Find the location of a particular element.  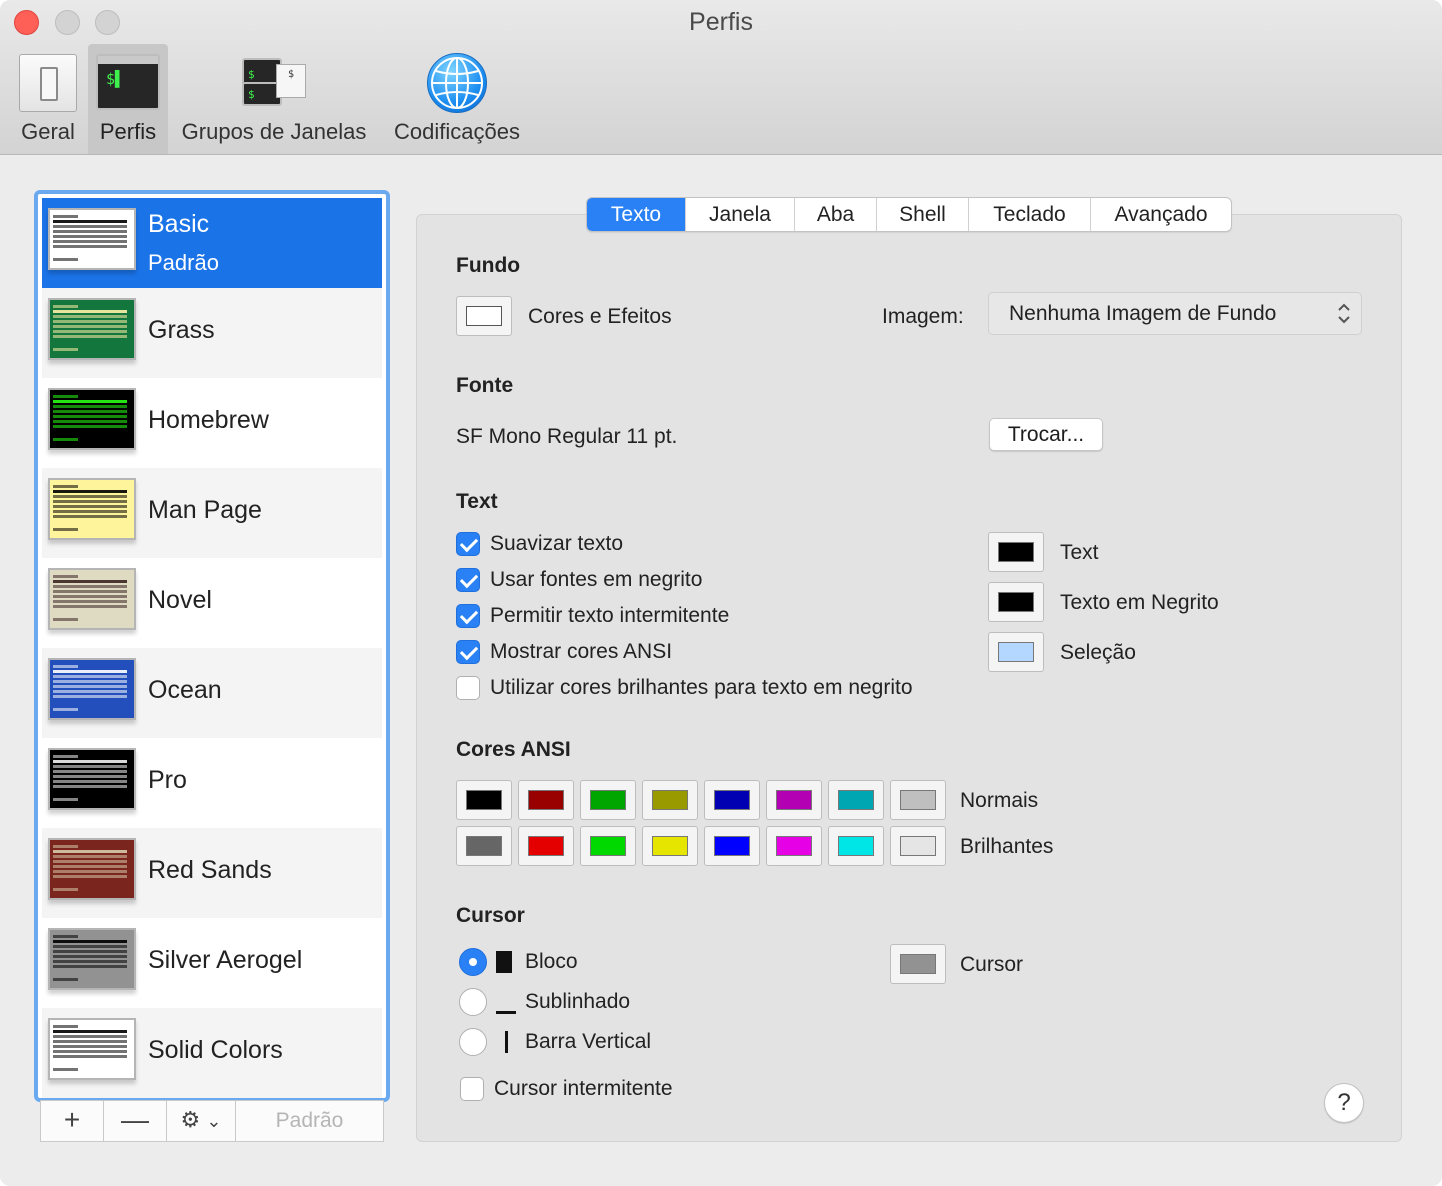

tab-teclado: Teclado is located at coordinates (1030, 214).